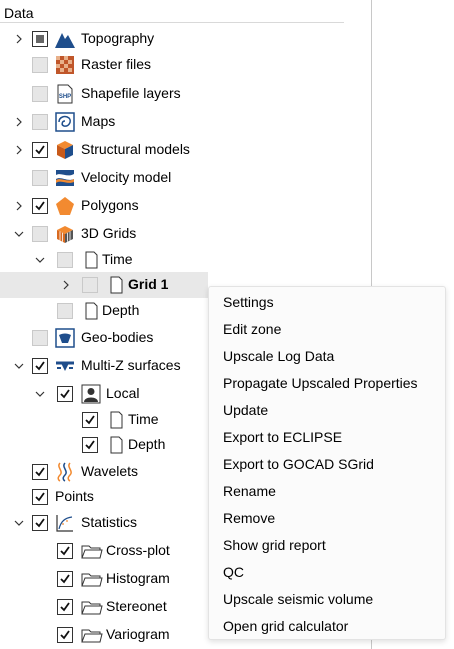 The width and height of the screenshot is (454, 649). Describe the element at coordinates (327, 572) in the screenshot. I see `menu-item-qc: QC` at that location.